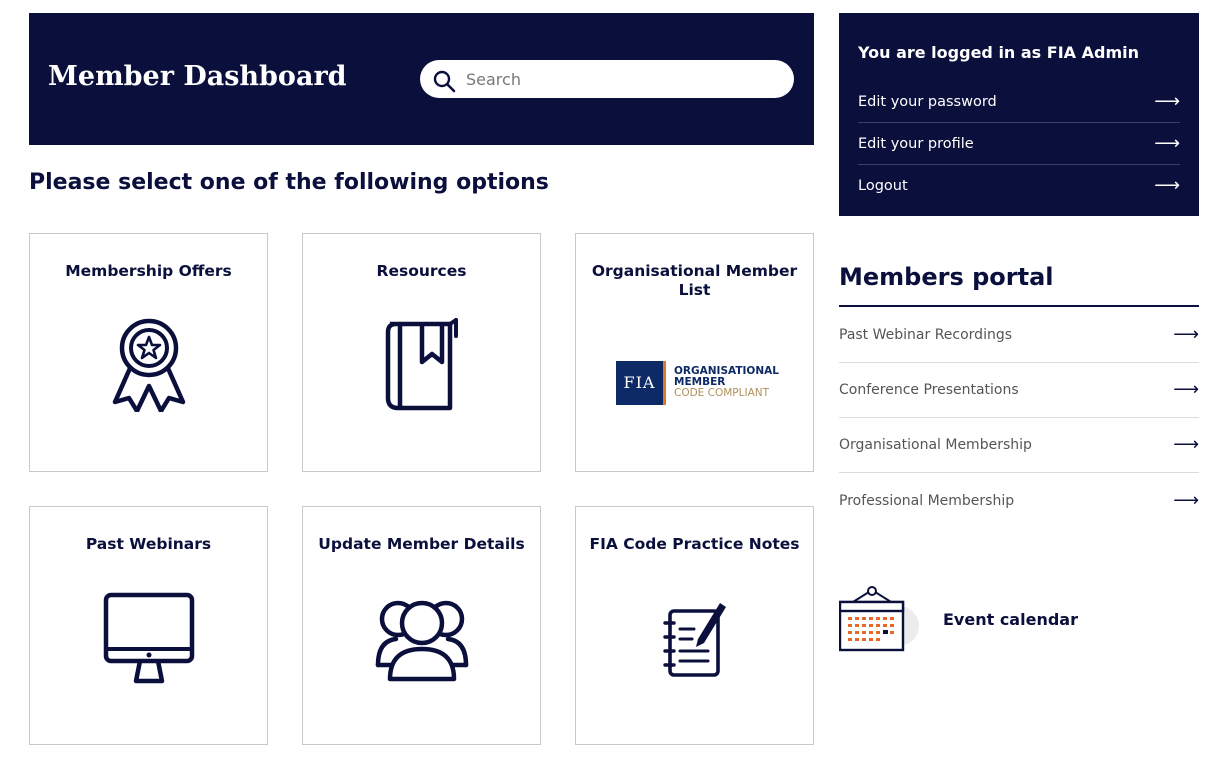 The image size is (1230, 765). Describe the element at coordinates (1019, 102) in the screenshot. I see `edit-password-link: Edit your password ⟶` at that location.